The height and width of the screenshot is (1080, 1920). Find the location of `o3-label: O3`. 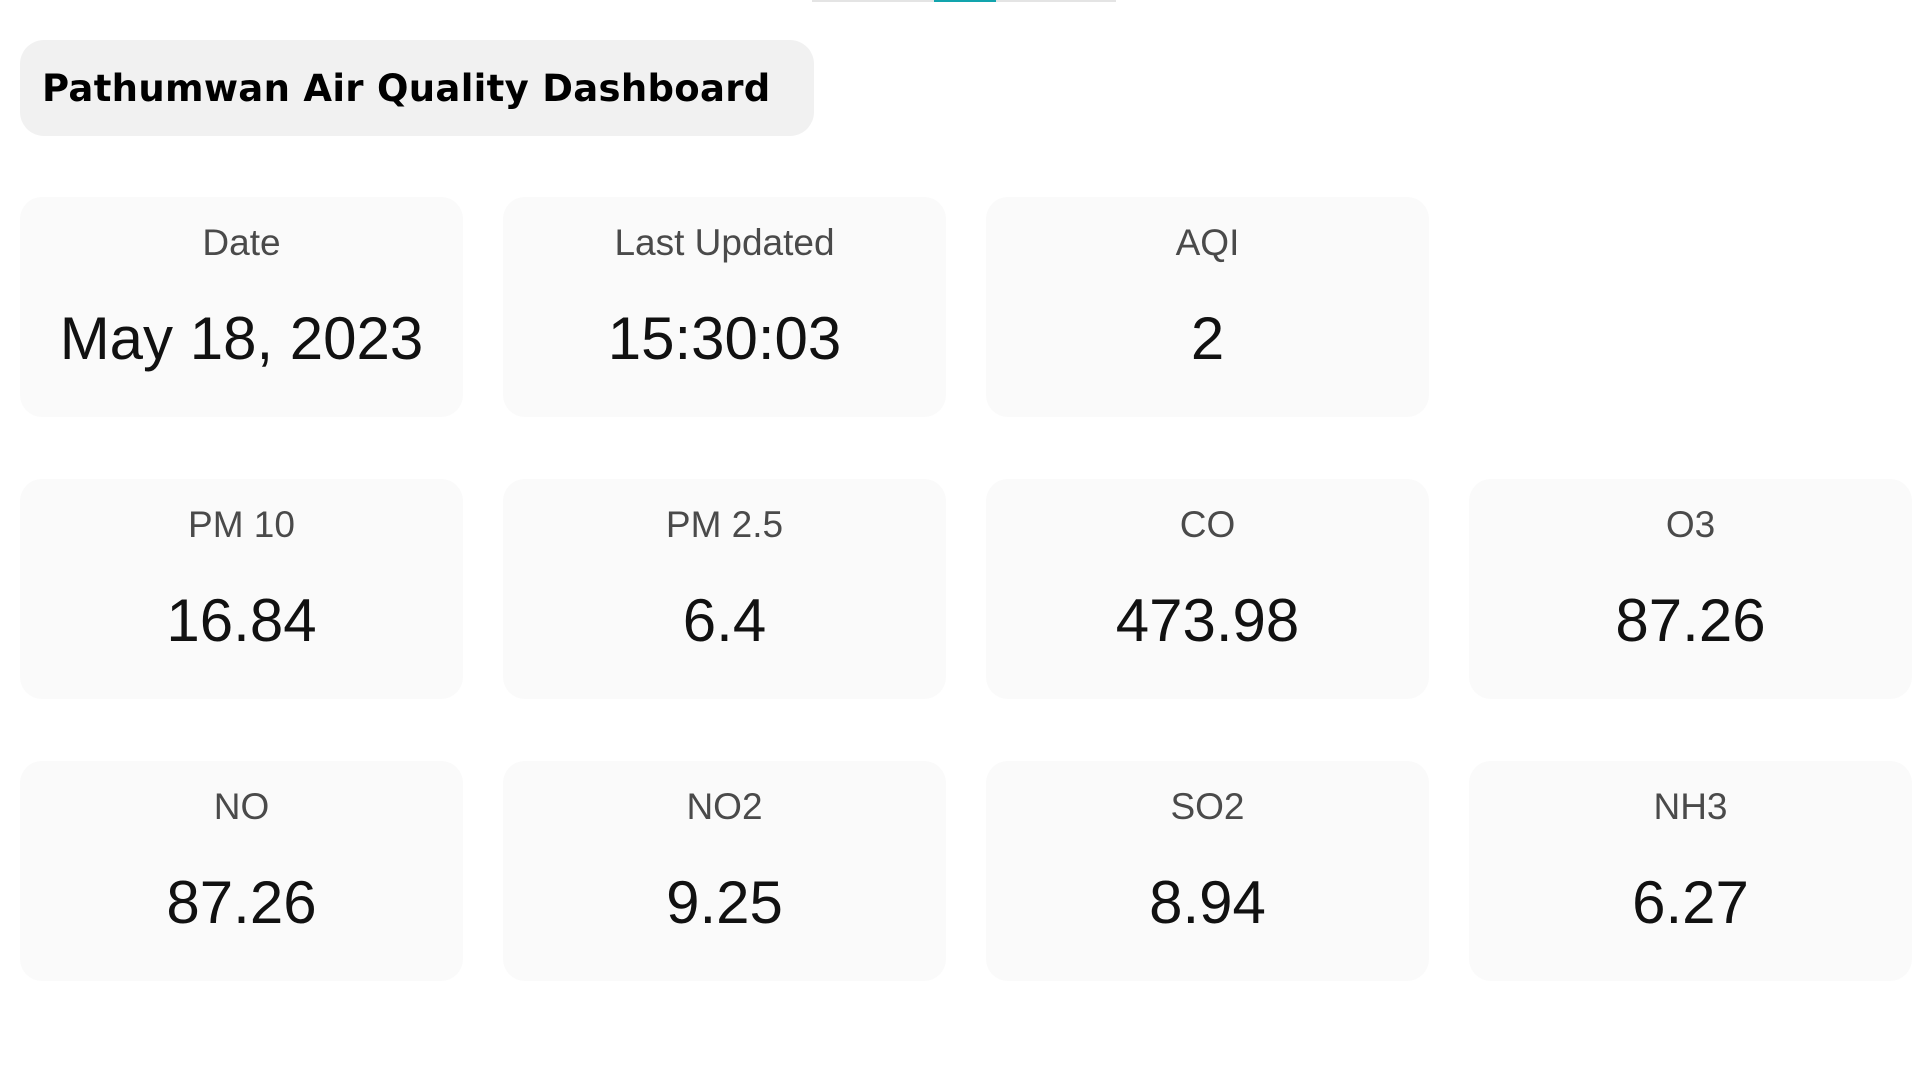

o3-label: O3 is located at coordinates (1690, 524).